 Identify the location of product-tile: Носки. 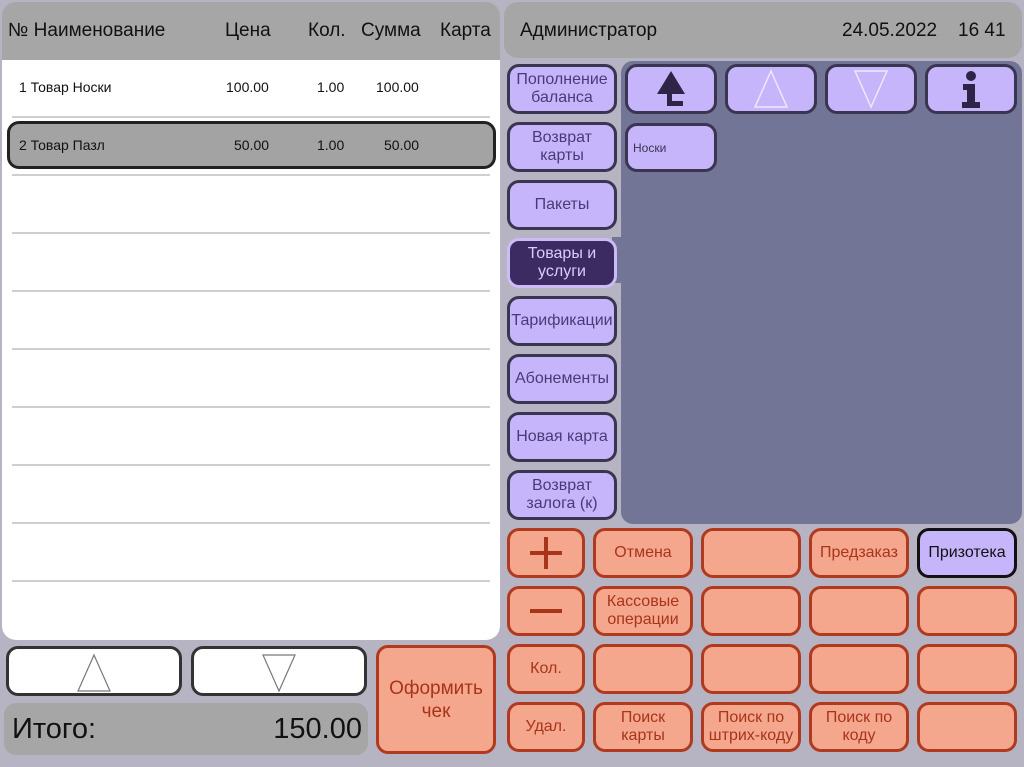
(671, 147).